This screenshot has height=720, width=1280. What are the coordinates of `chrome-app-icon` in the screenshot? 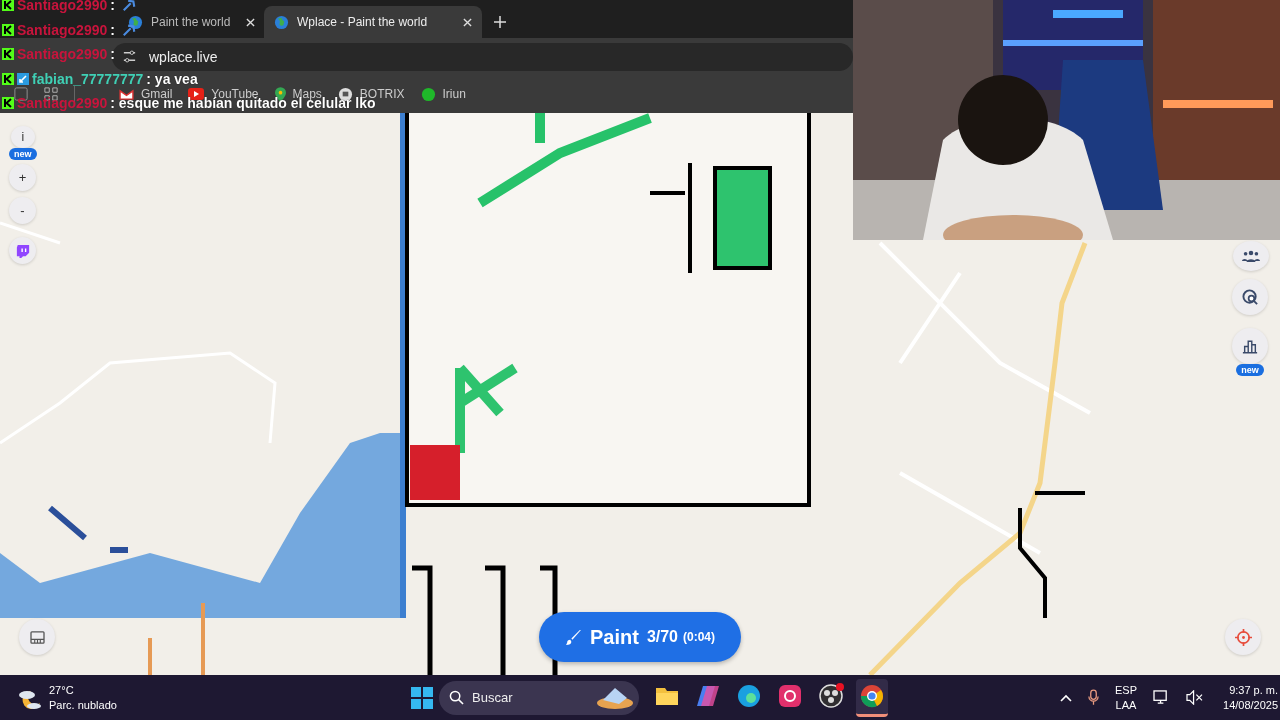 It's located at (872, 697).